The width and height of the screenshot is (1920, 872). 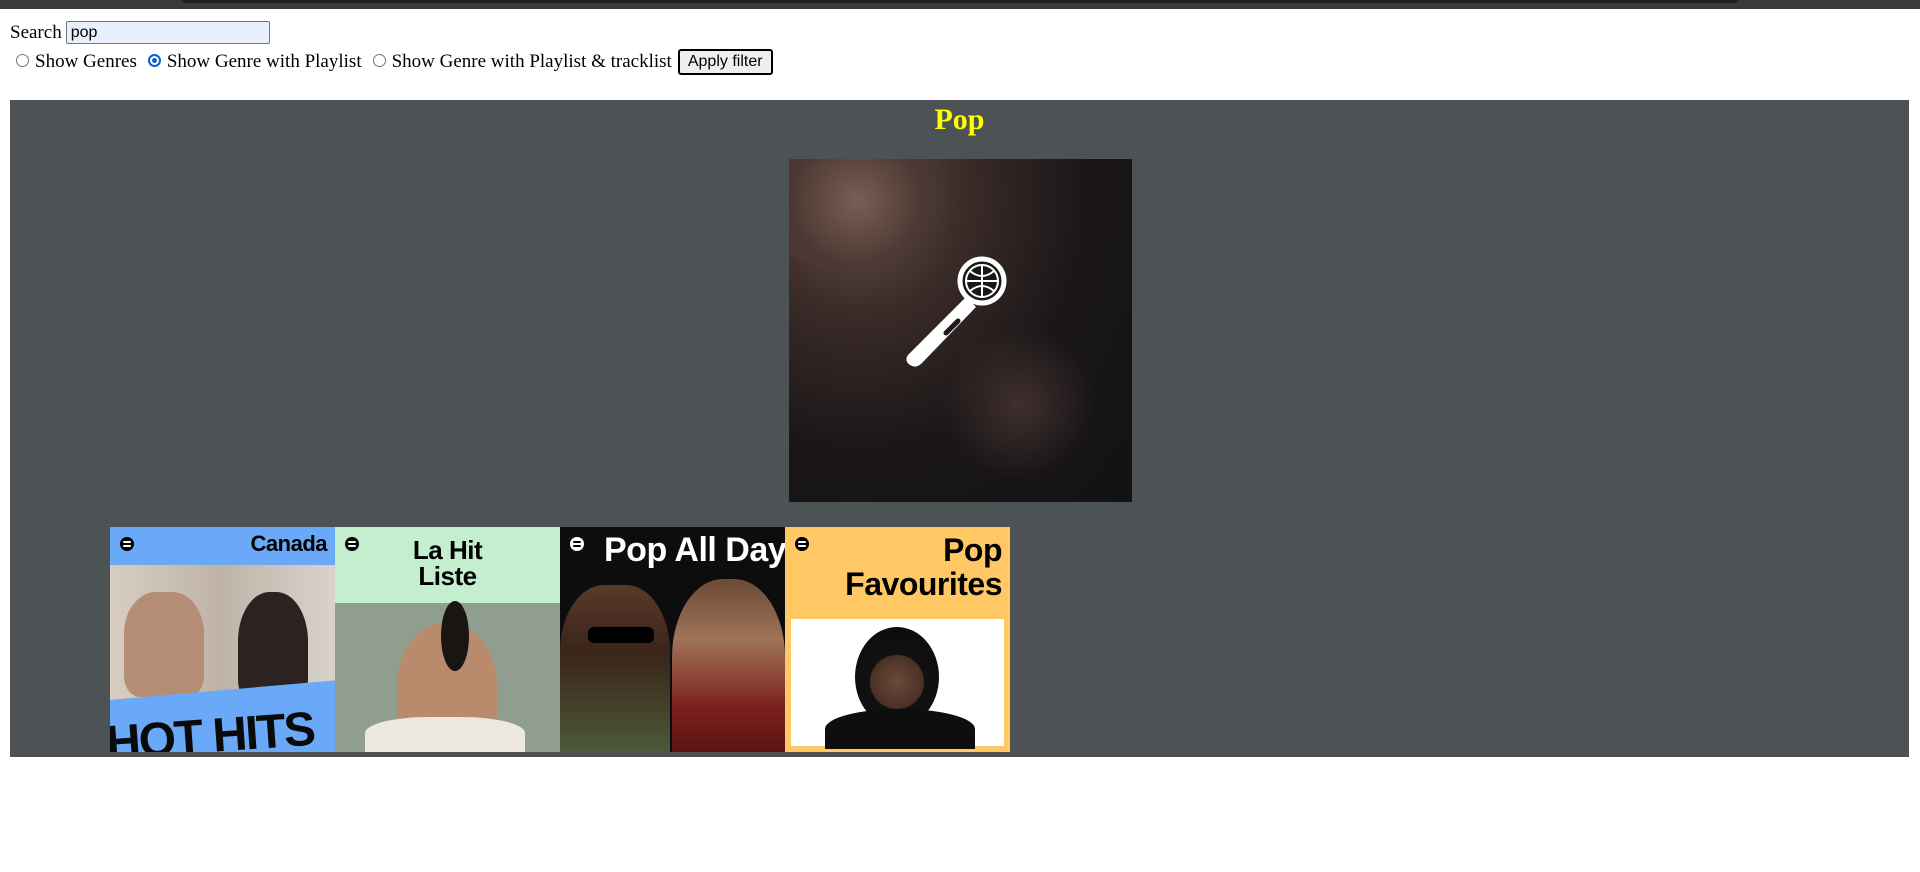 I want to click on scrollbar-thumb, so click(x=960, y=1).